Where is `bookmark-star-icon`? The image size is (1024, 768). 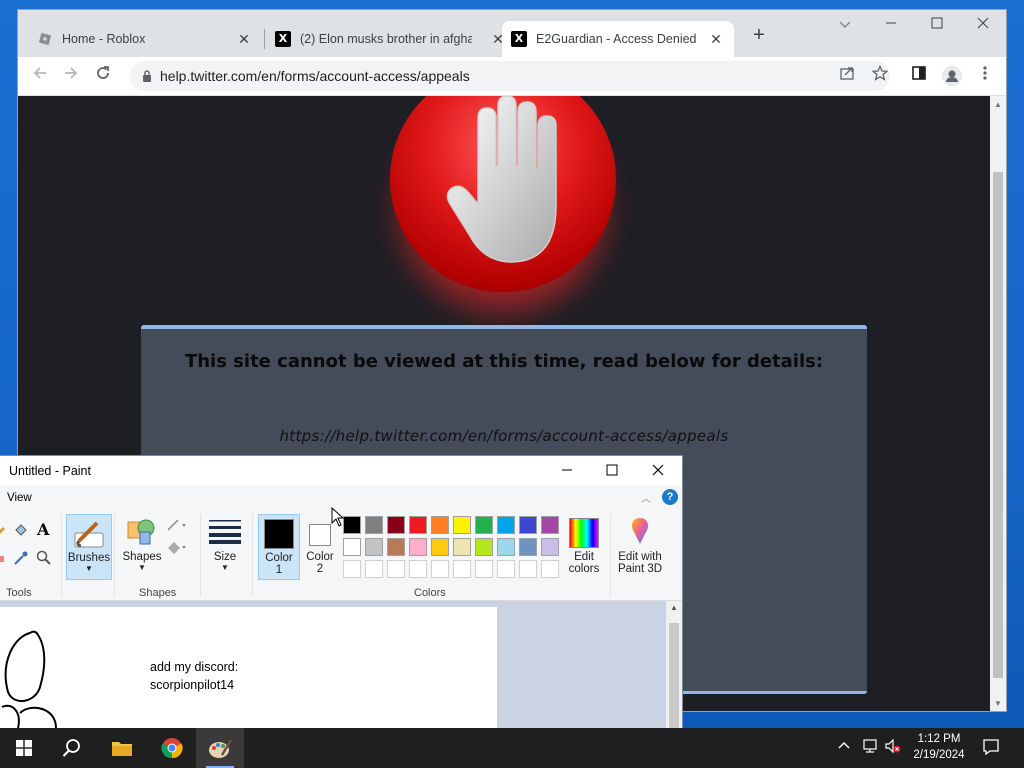
bookmark-star-icon is located at coordinates (880, 75).